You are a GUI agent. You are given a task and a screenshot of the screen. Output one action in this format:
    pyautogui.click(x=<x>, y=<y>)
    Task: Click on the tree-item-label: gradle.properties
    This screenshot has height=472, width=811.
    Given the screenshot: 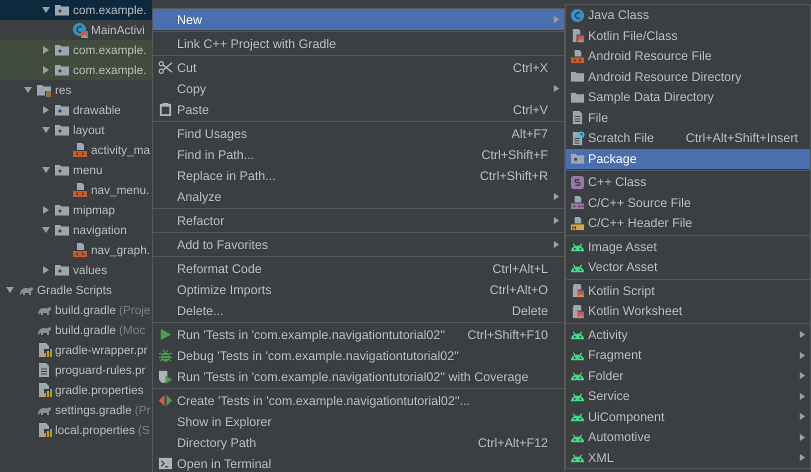 What is the action you would take?
    pyautogui.click(x=99, y=390)
    